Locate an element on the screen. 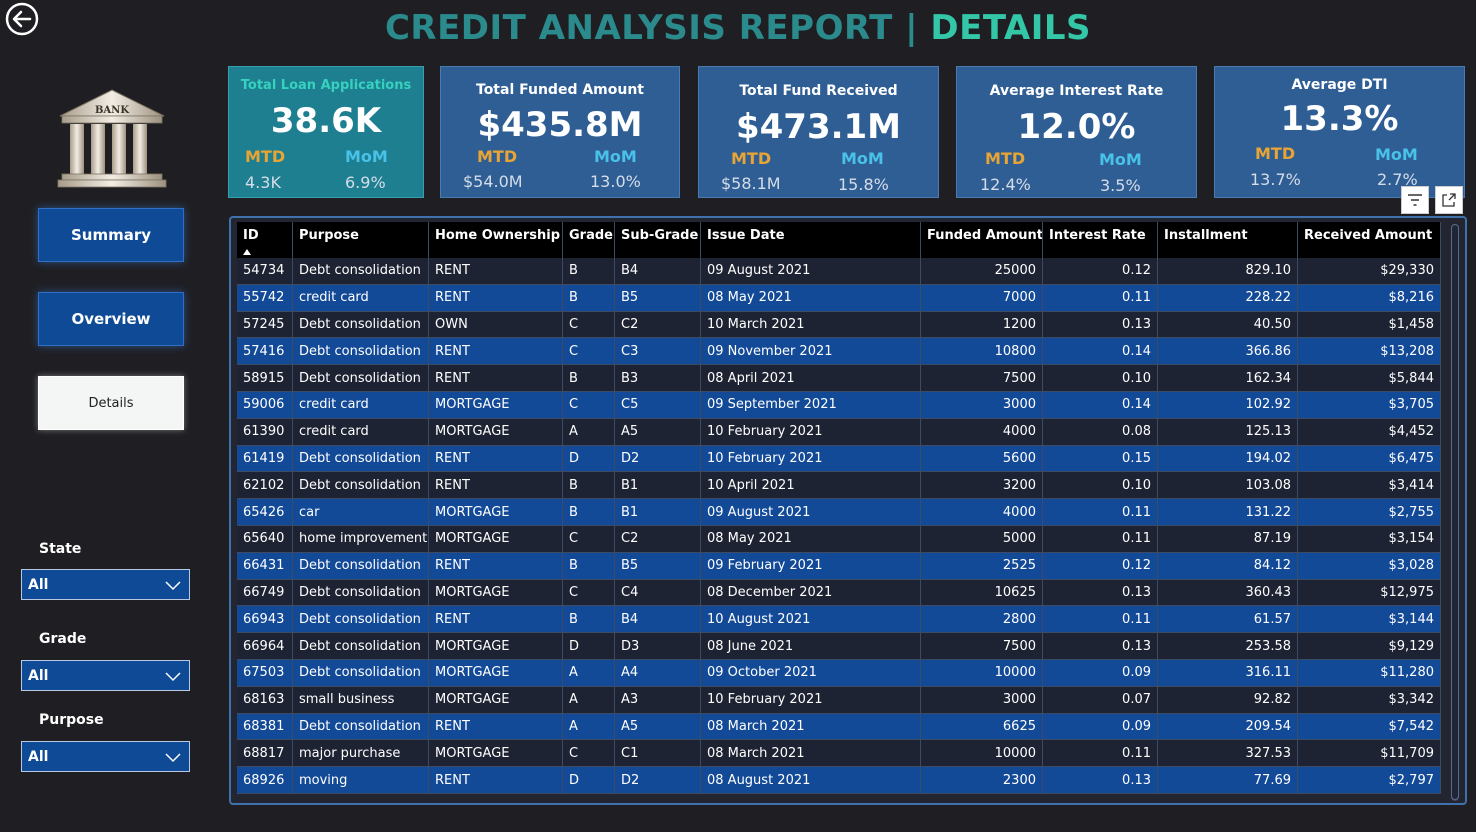  cell-home-ownership: OWN is located at coordinates (496, 325).